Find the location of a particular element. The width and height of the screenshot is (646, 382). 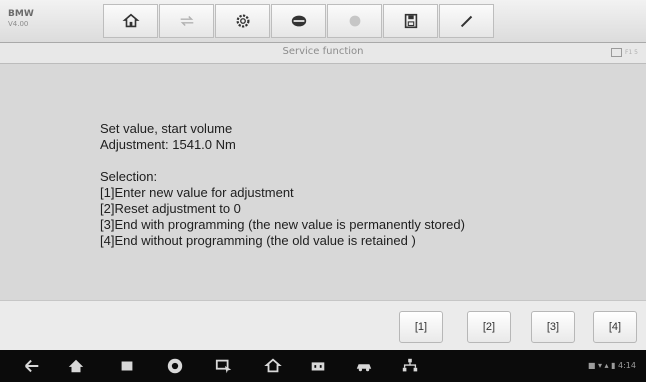

page-title: Service function is located at coordinates (323, 51).